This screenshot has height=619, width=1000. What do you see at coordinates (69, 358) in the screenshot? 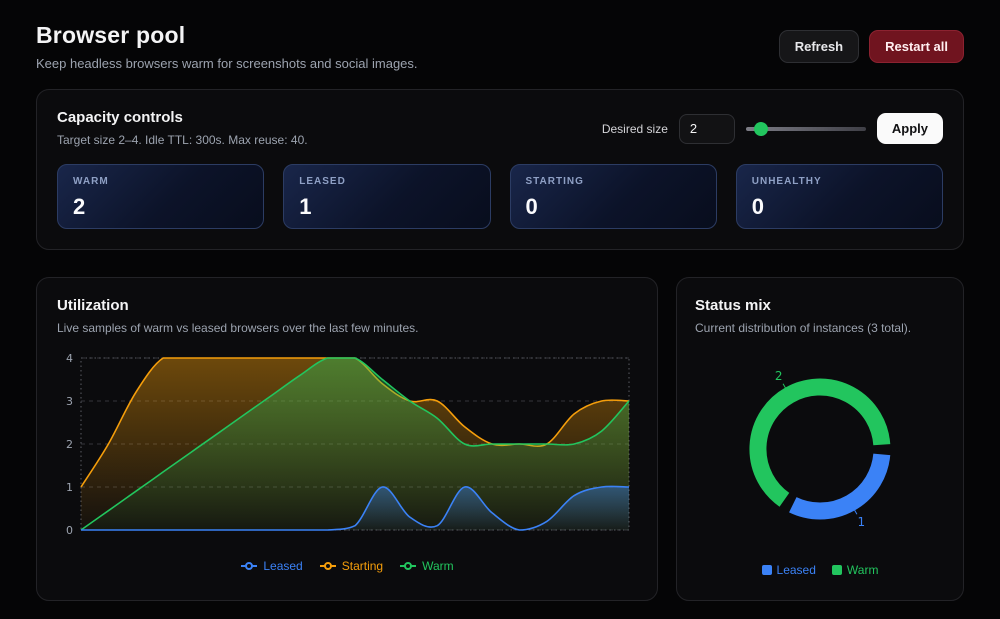
I see `svg-text: 4` at bounding box center [69, 358].